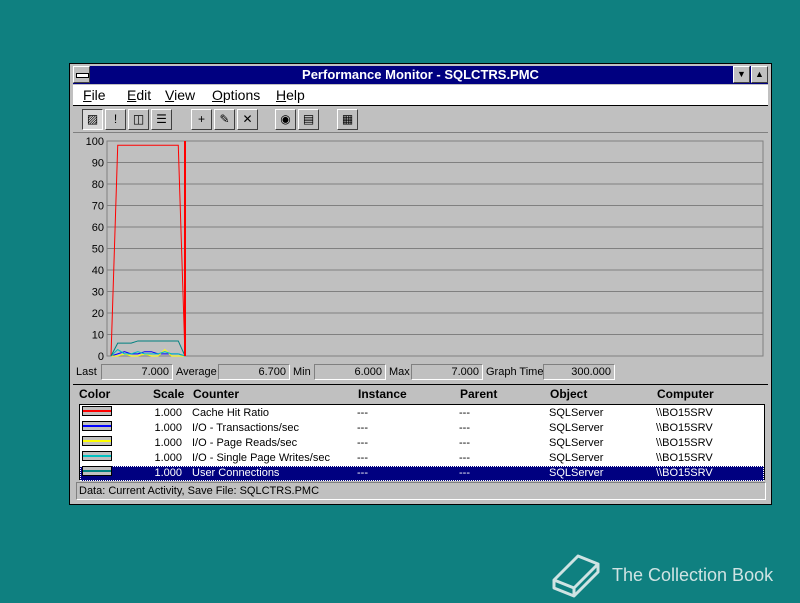 Image resolution: width=800 pixels, height=603 pixels. What do you see at coordinates (245, 428) in the screenshot?
I see `legend-counter: I/O - Transactions/sec` at bounding box center [245, 428].